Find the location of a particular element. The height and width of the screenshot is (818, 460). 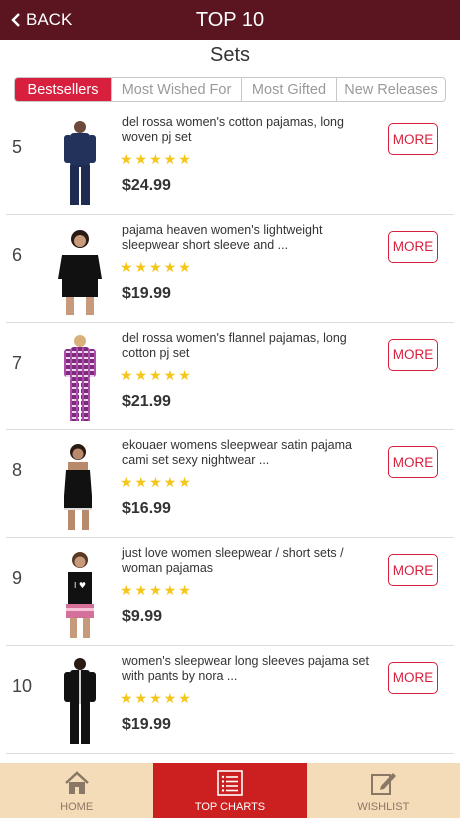

tab-most-gifted: Most Gifted is located at coordinates (288, 89).